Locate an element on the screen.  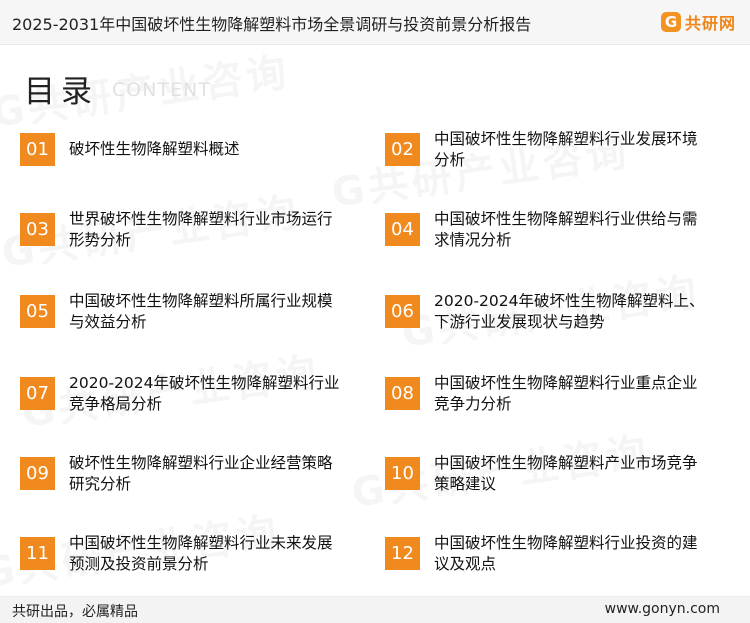
logo-g-icon: G is located at coordinates (670, 22).